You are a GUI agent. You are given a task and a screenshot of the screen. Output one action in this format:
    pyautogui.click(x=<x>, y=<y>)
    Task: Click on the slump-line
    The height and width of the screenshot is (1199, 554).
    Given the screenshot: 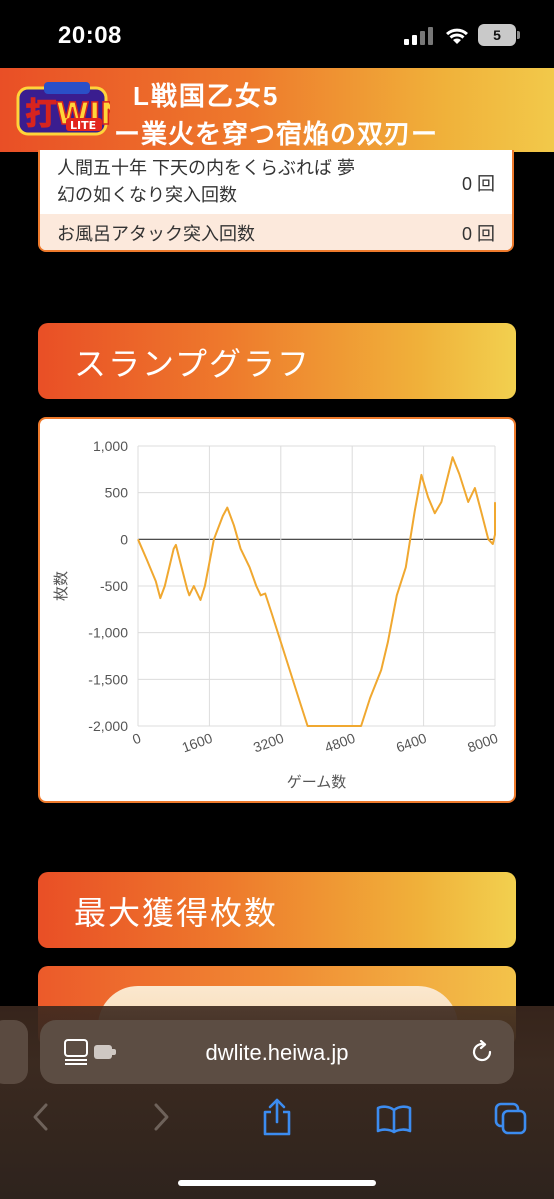 What is the action you would take?
    pyautogui.click(x=316, y=591)
    